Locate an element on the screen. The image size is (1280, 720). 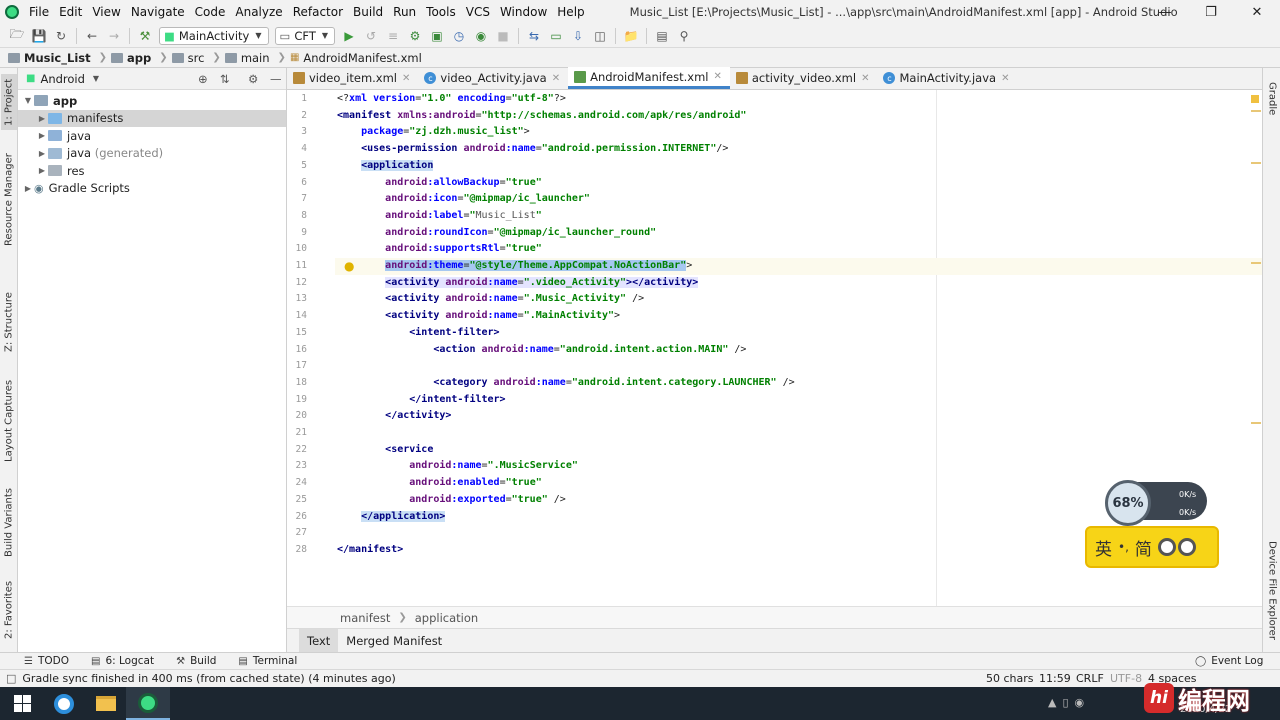
ime-floating-widget: 68% 0K/s 0K/s 英 •, 简 is located at coordinates (1153, 526).